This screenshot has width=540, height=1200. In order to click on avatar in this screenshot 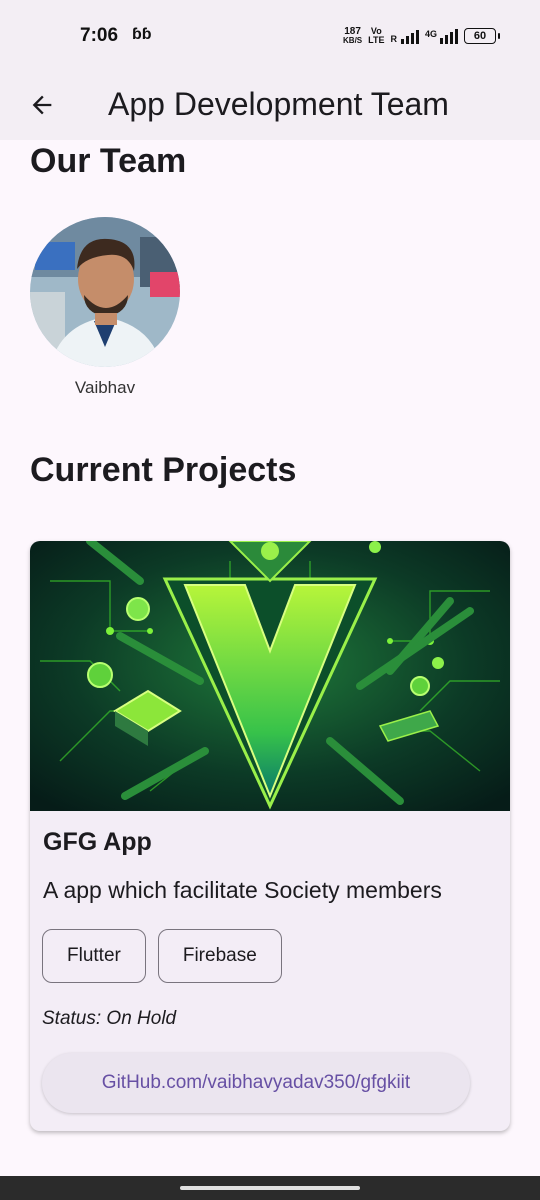, I will do `click(105, 292)`.